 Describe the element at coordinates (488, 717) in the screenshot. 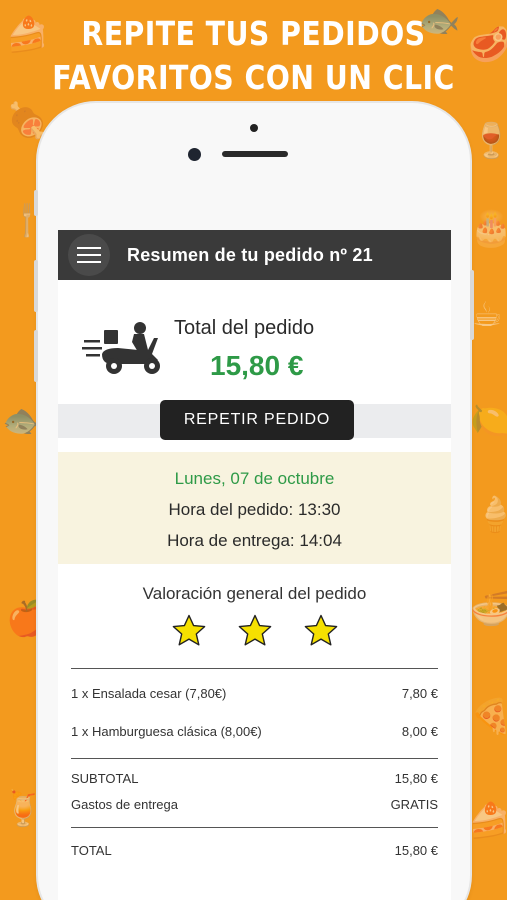

I see `pizza-icon: 🍕` at that location.